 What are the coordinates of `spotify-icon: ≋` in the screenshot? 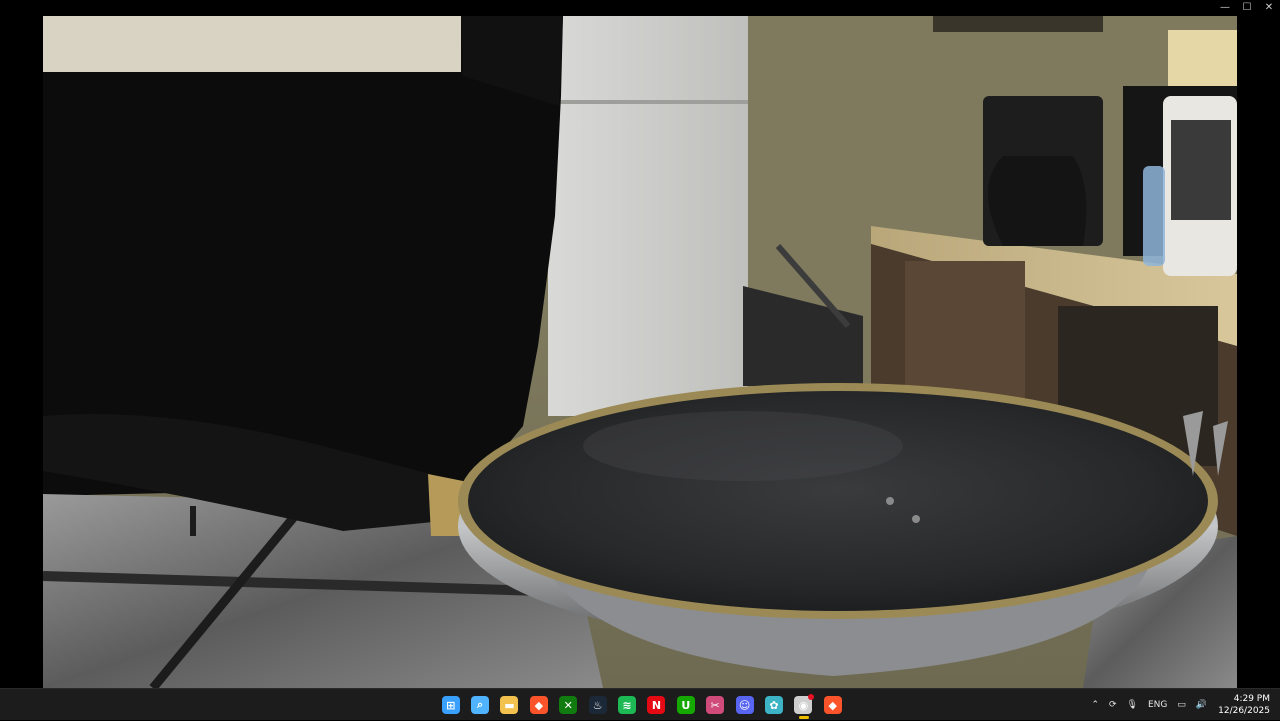 It's located at (627, 705).